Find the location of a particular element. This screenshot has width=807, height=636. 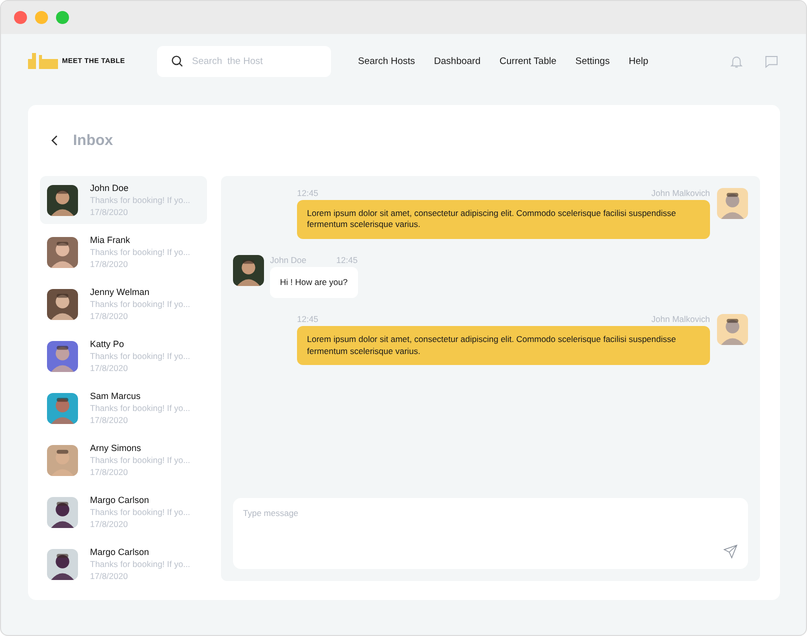

sender-name: John Doe is located at coordinates (288, 259).